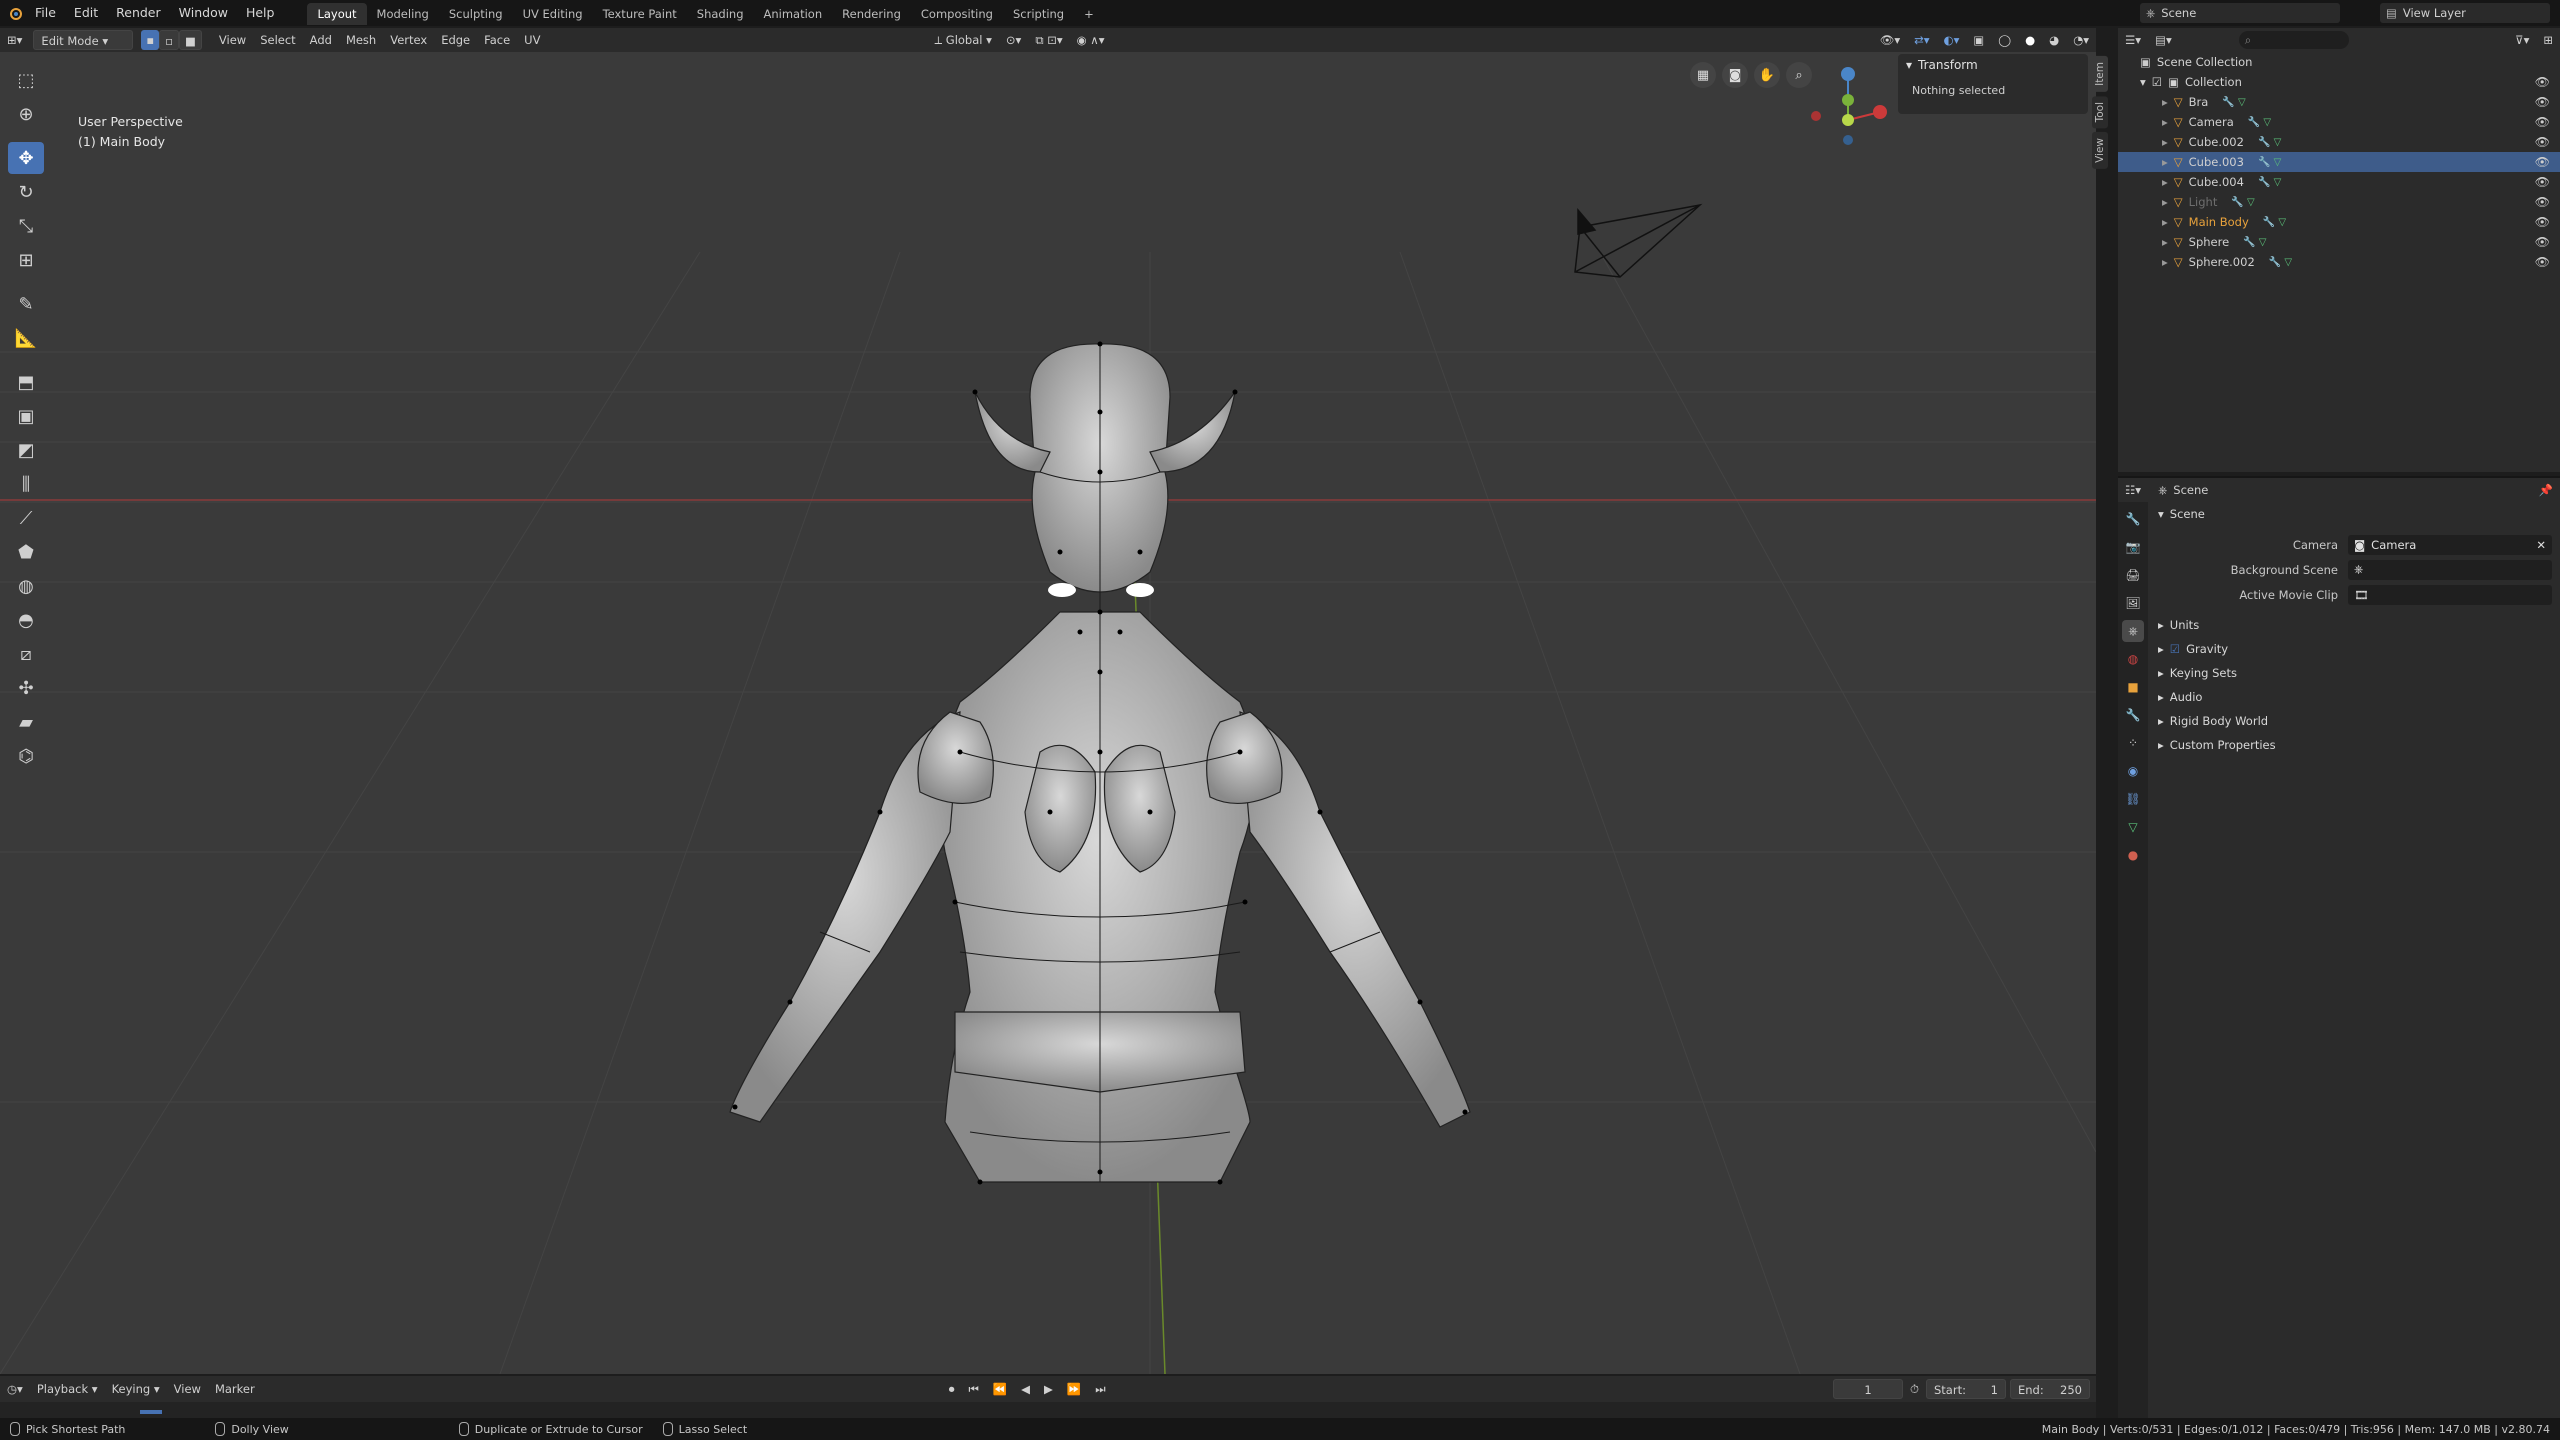  I want to click on tab-sculpting: Sculpting, so click(476, 14).